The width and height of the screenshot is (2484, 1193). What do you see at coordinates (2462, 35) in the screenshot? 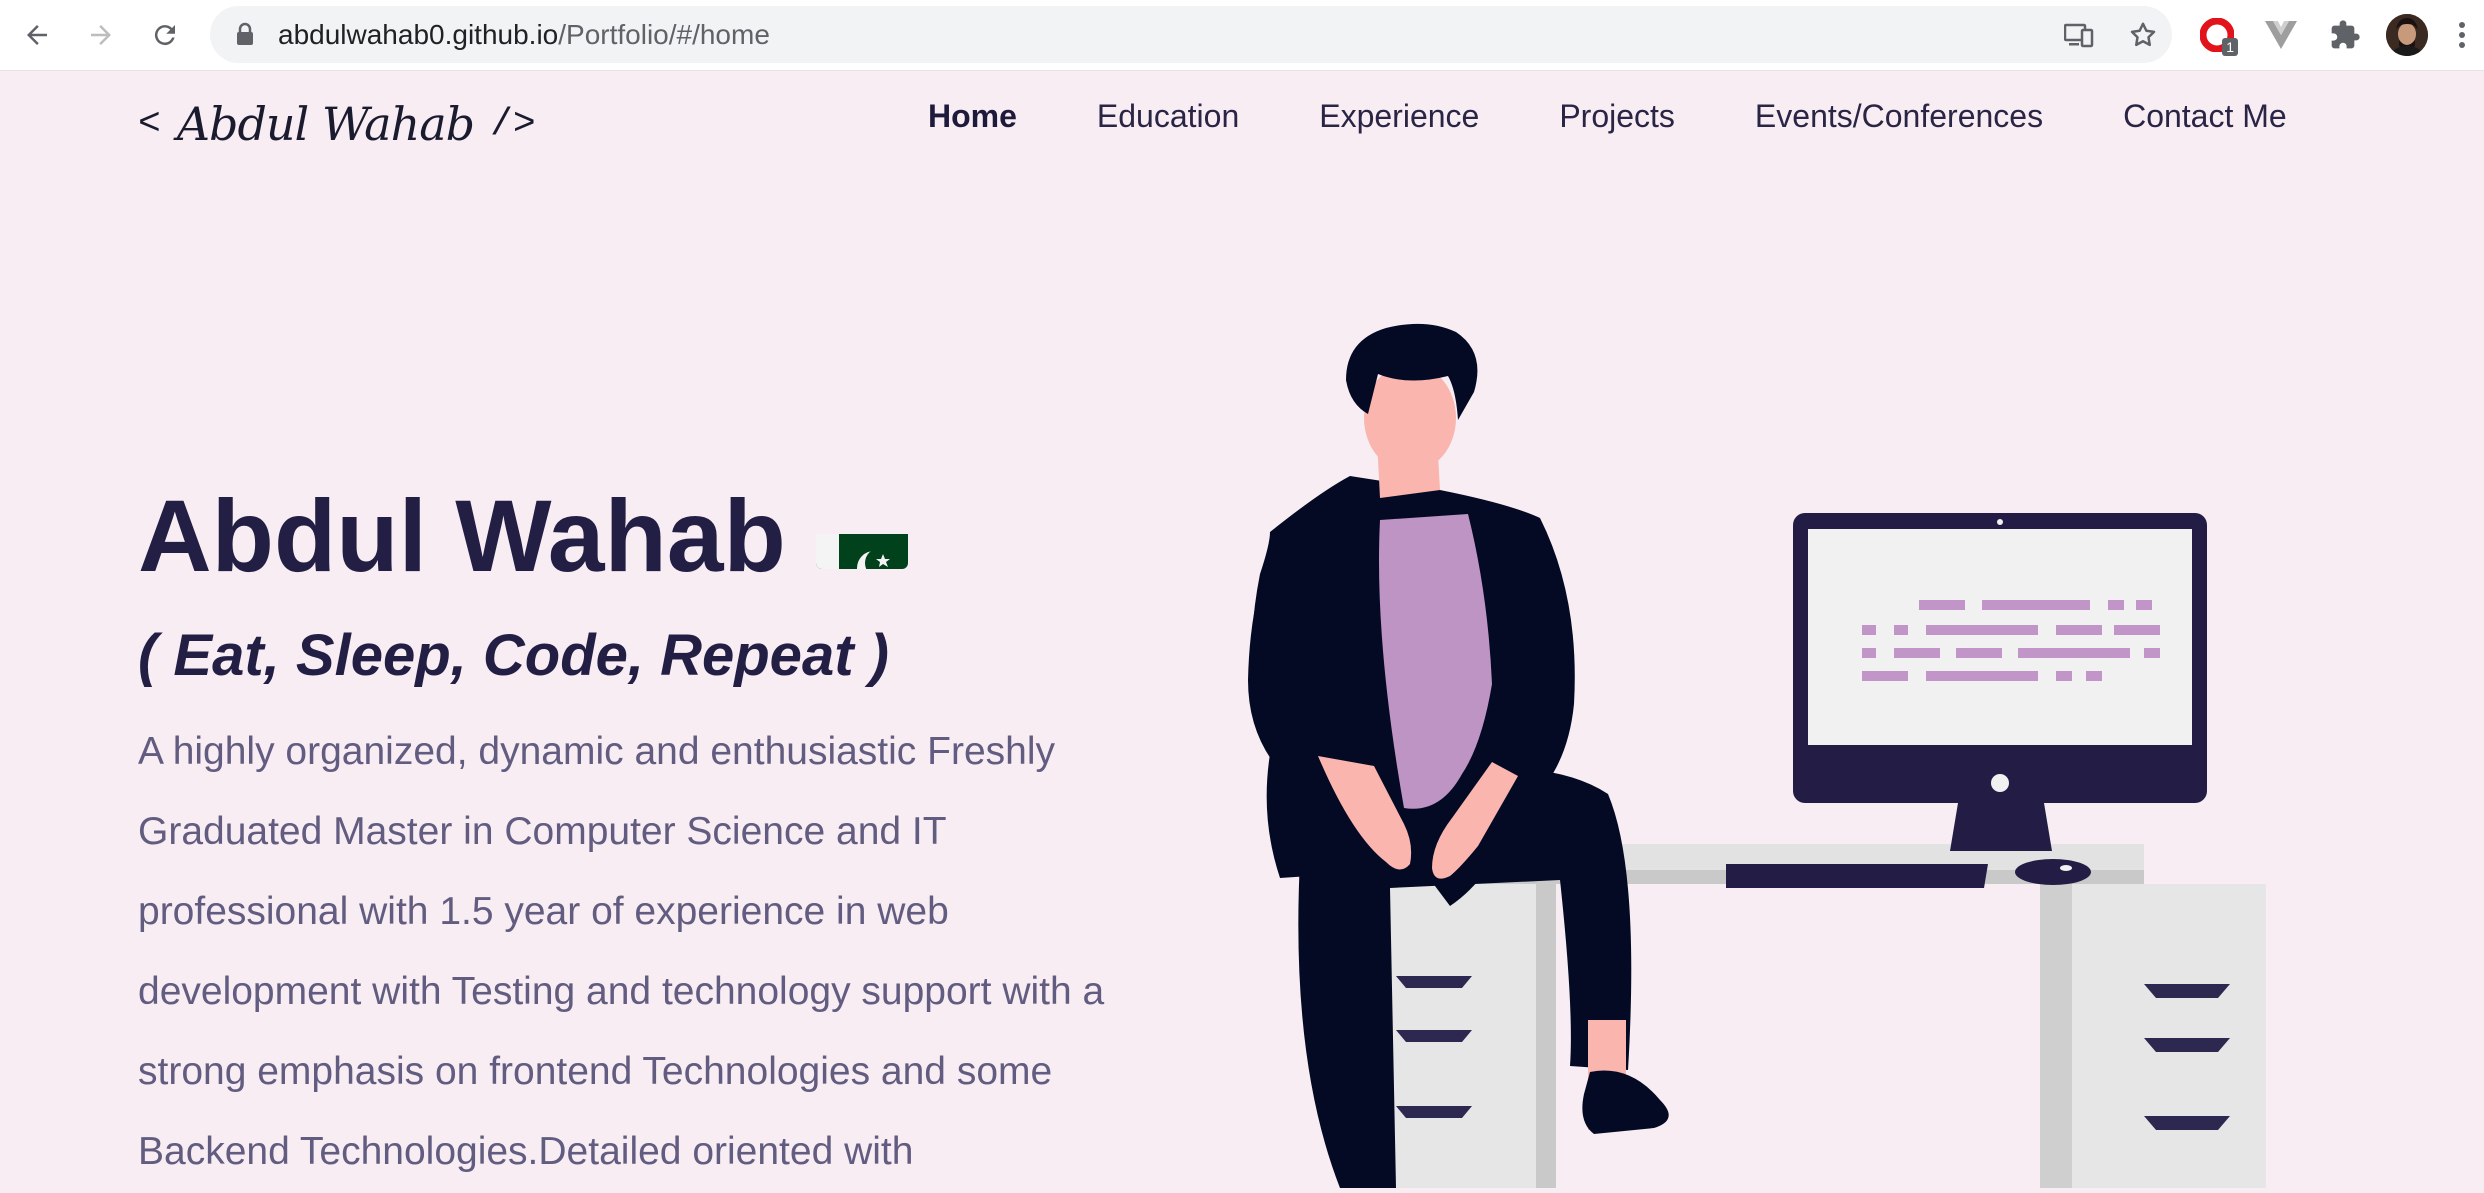
I see `kebab-menu-icon` at bounding box center [2462, 35].